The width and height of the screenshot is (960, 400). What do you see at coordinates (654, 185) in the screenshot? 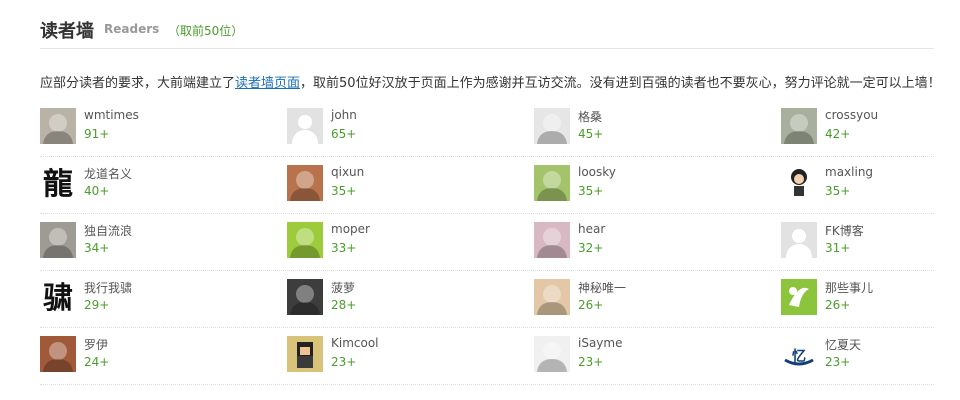
I see `reader-item: loosky 35+` at bounding box center [654, 185].